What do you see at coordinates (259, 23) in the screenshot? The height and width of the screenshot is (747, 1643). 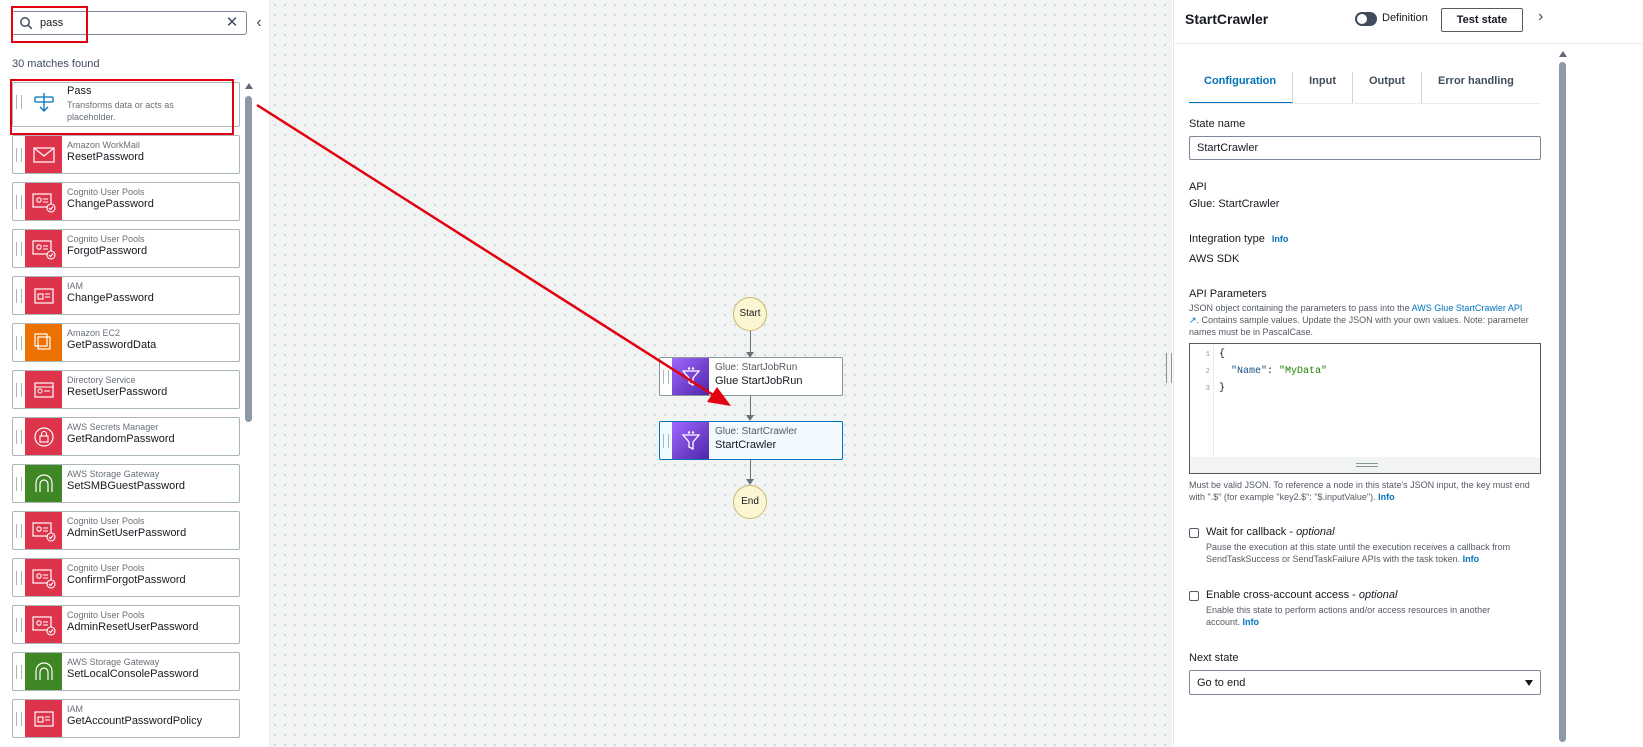 I see `collapse-panel-icon: ‹` at bounding box center [259, 23].